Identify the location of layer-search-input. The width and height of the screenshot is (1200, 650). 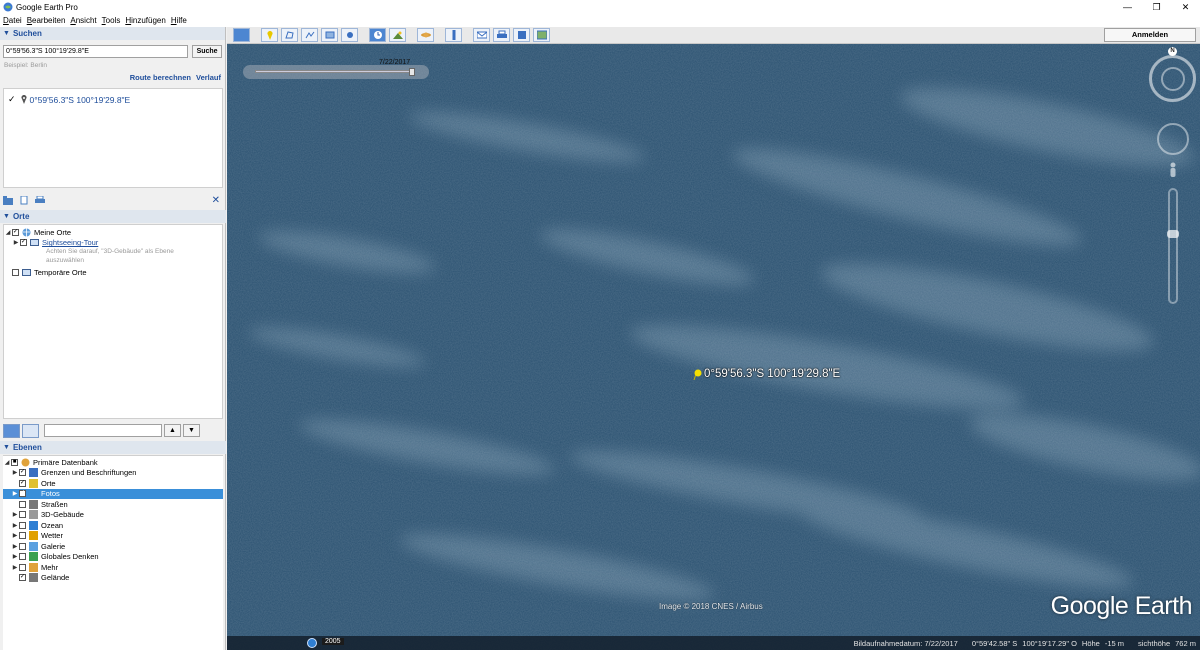
(103, 430).